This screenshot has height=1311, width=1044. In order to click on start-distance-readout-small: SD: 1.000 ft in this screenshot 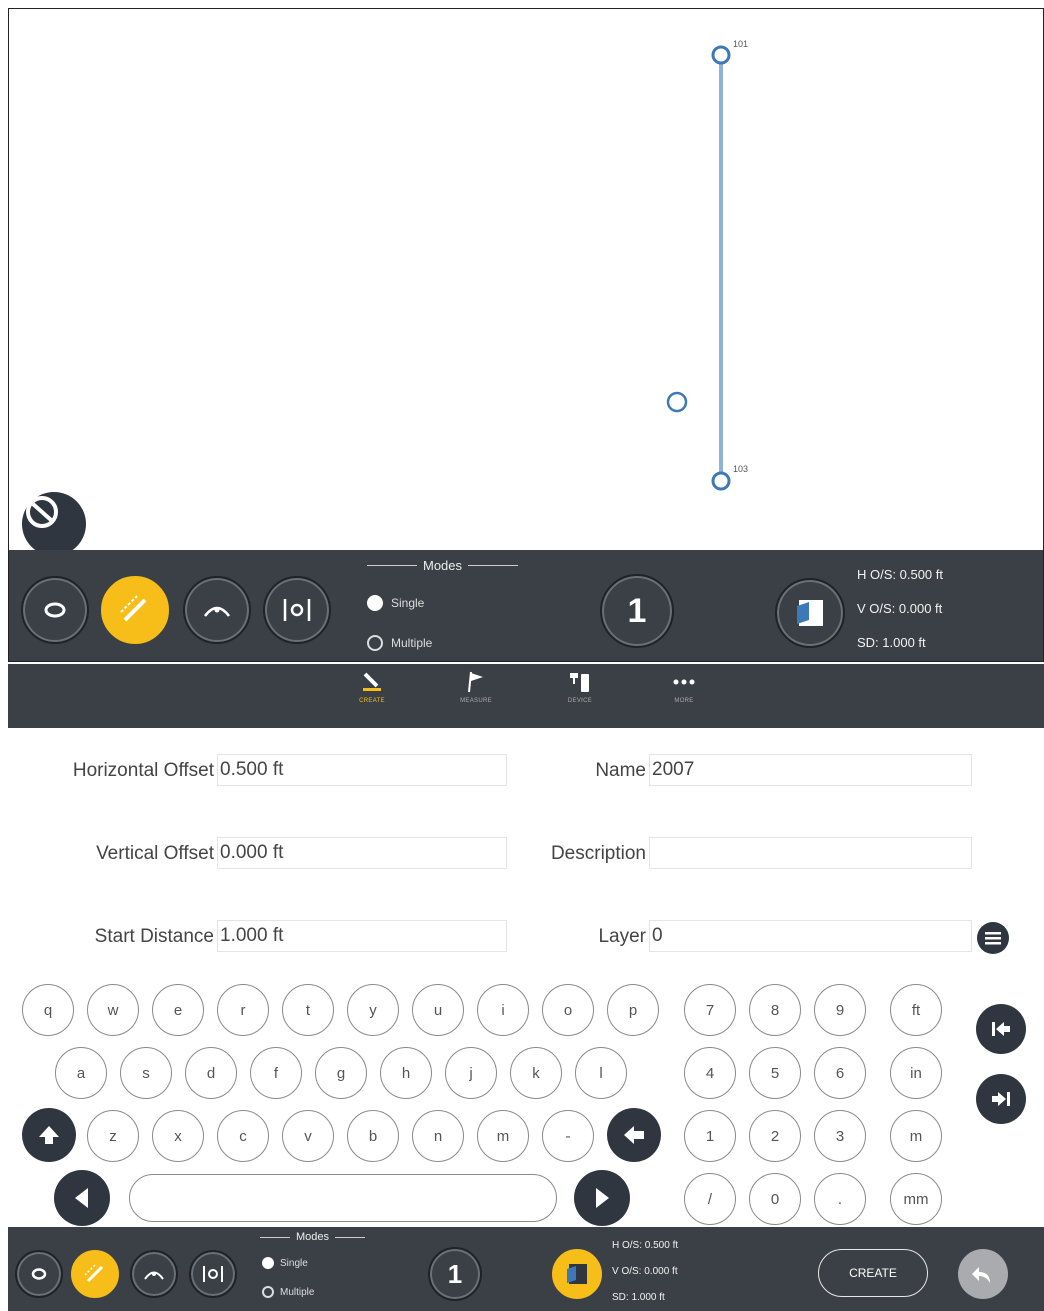, I will do `click(638, 1297)`.